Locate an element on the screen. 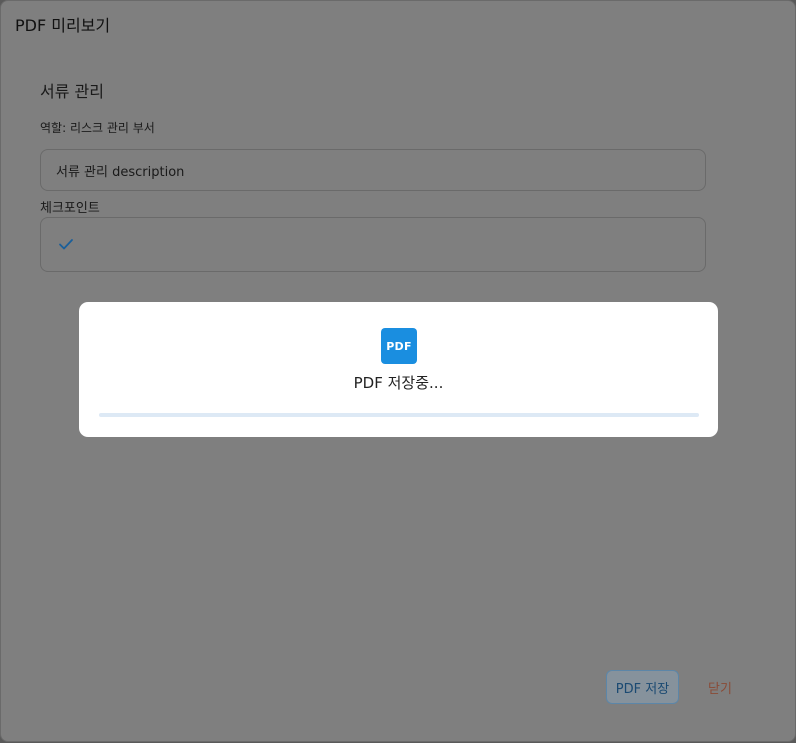 This screenshot has height=743, width=796. pdf-file-icon: PDF is located at coordinates (399, 346).